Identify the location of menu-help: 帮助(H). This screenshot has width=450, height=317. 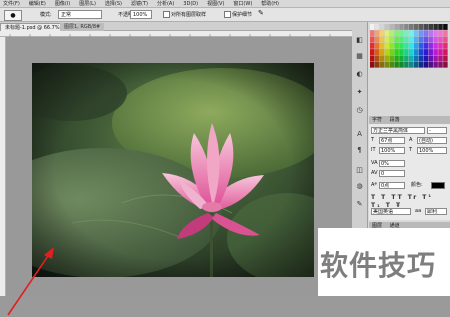
(270, 3).